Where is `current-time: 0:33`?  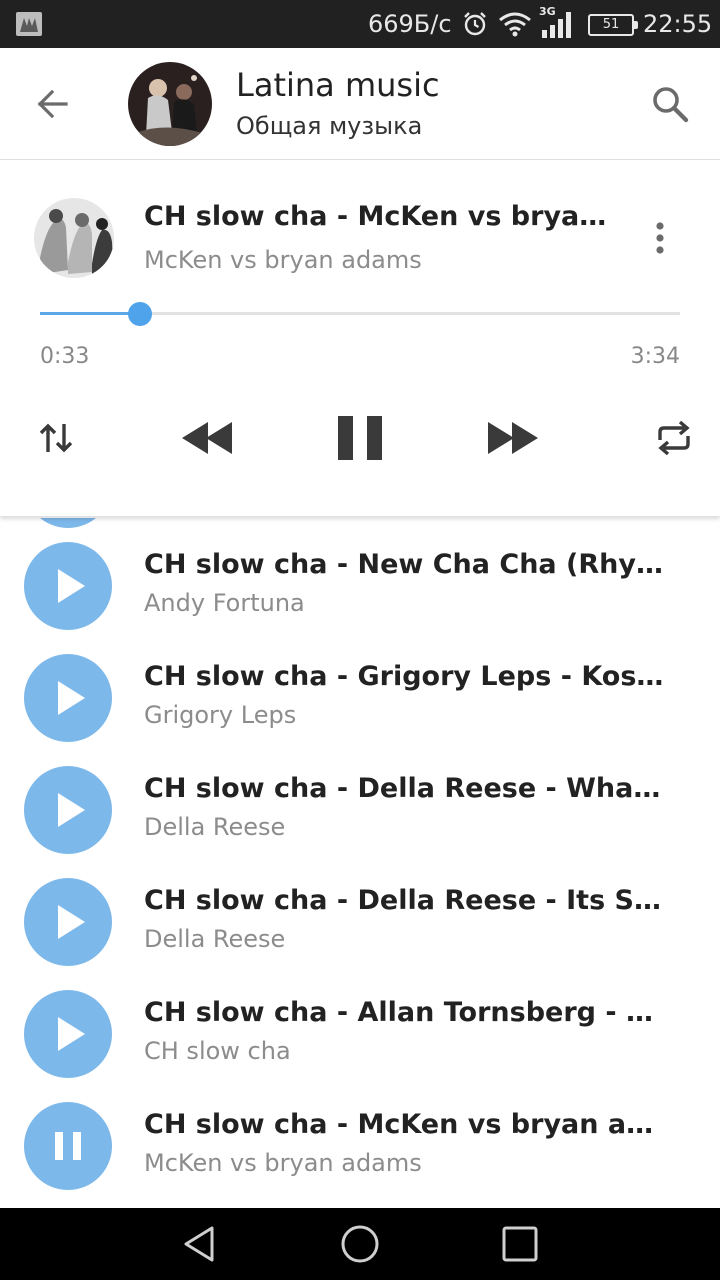 current-time: 0:33 is located at coordinates (65, 356).